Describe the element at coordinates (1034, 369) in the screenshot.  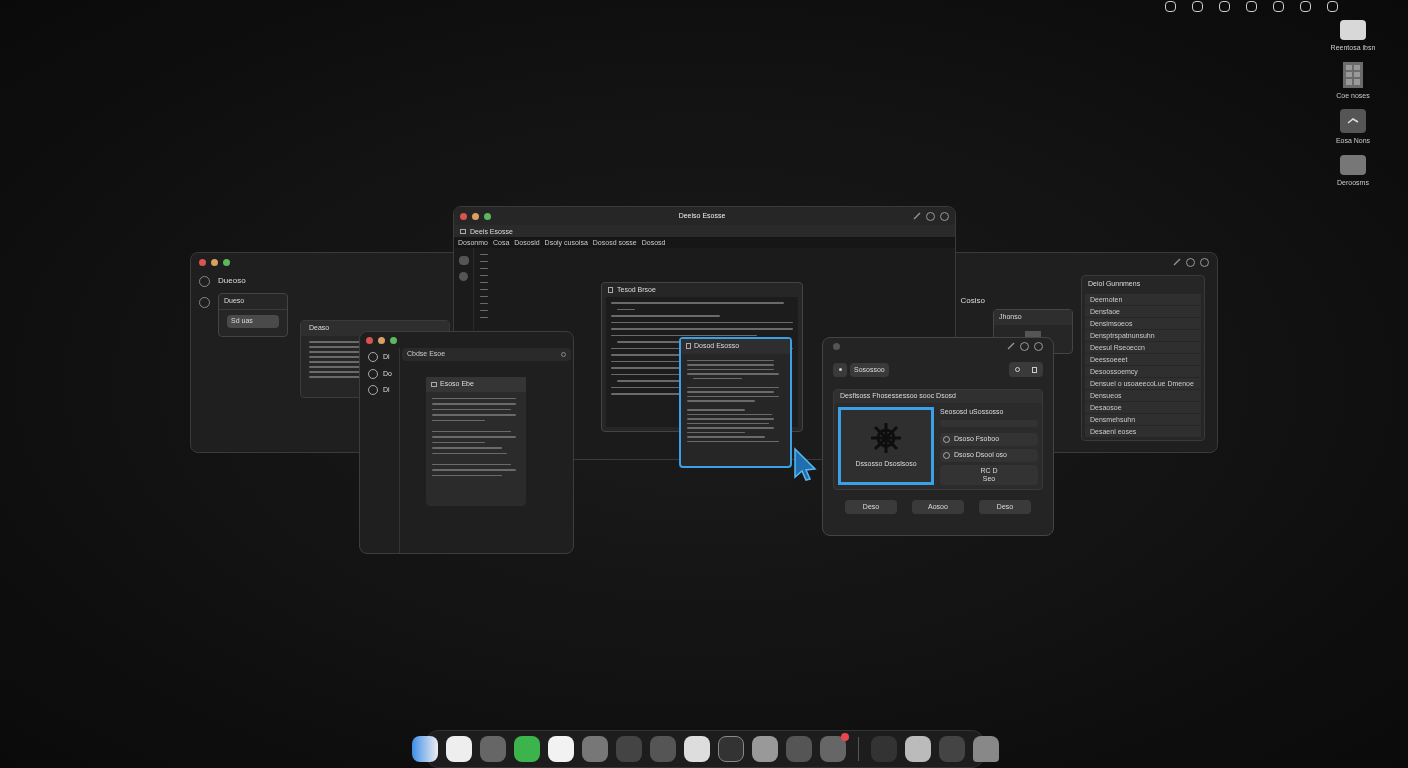
I see `copy-icon` at that location.